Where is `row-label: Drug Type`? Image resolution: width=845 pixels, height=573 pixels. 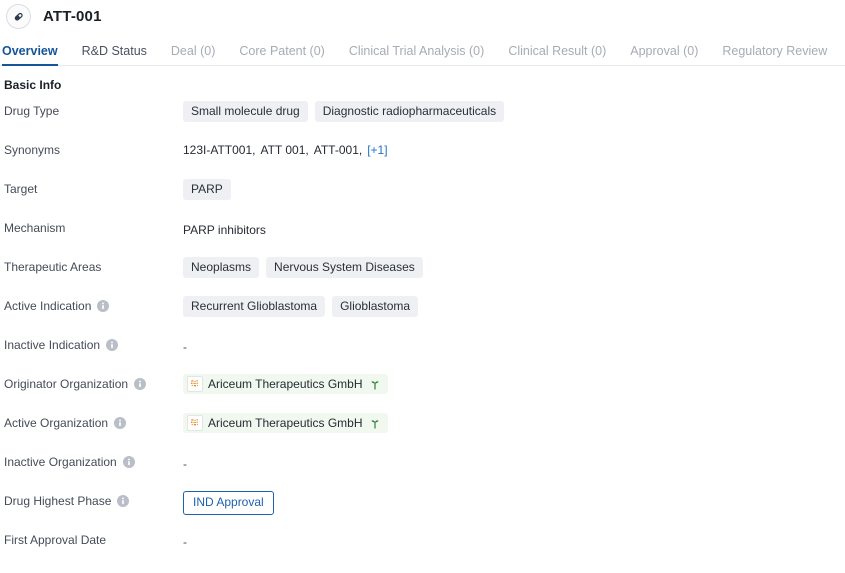 row-label: Drug Type is located at coordinates (91, 109).